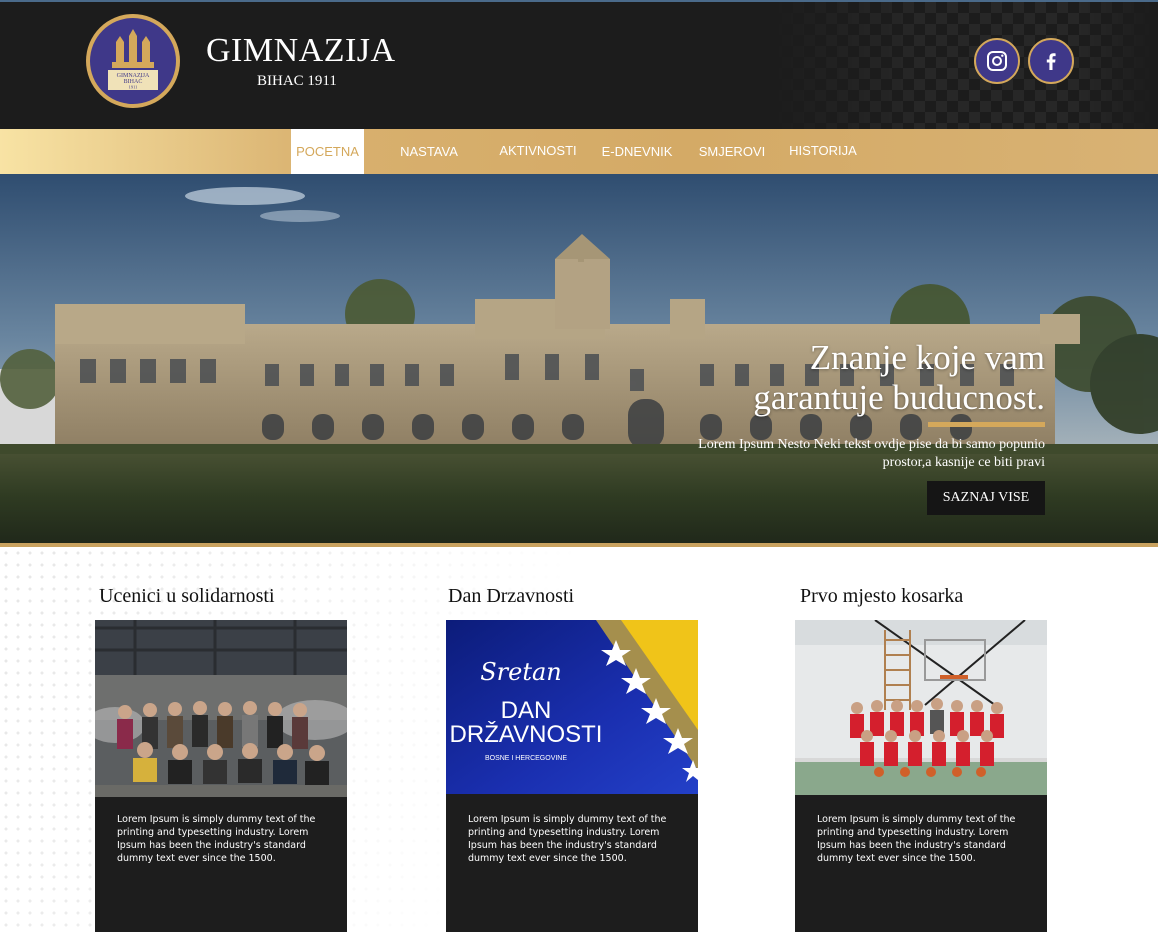 Image resolution: width=1158 pixels, height=932 pixels. I want to click on dan-drzavnosti-script: Sretan, so click(521, 672).